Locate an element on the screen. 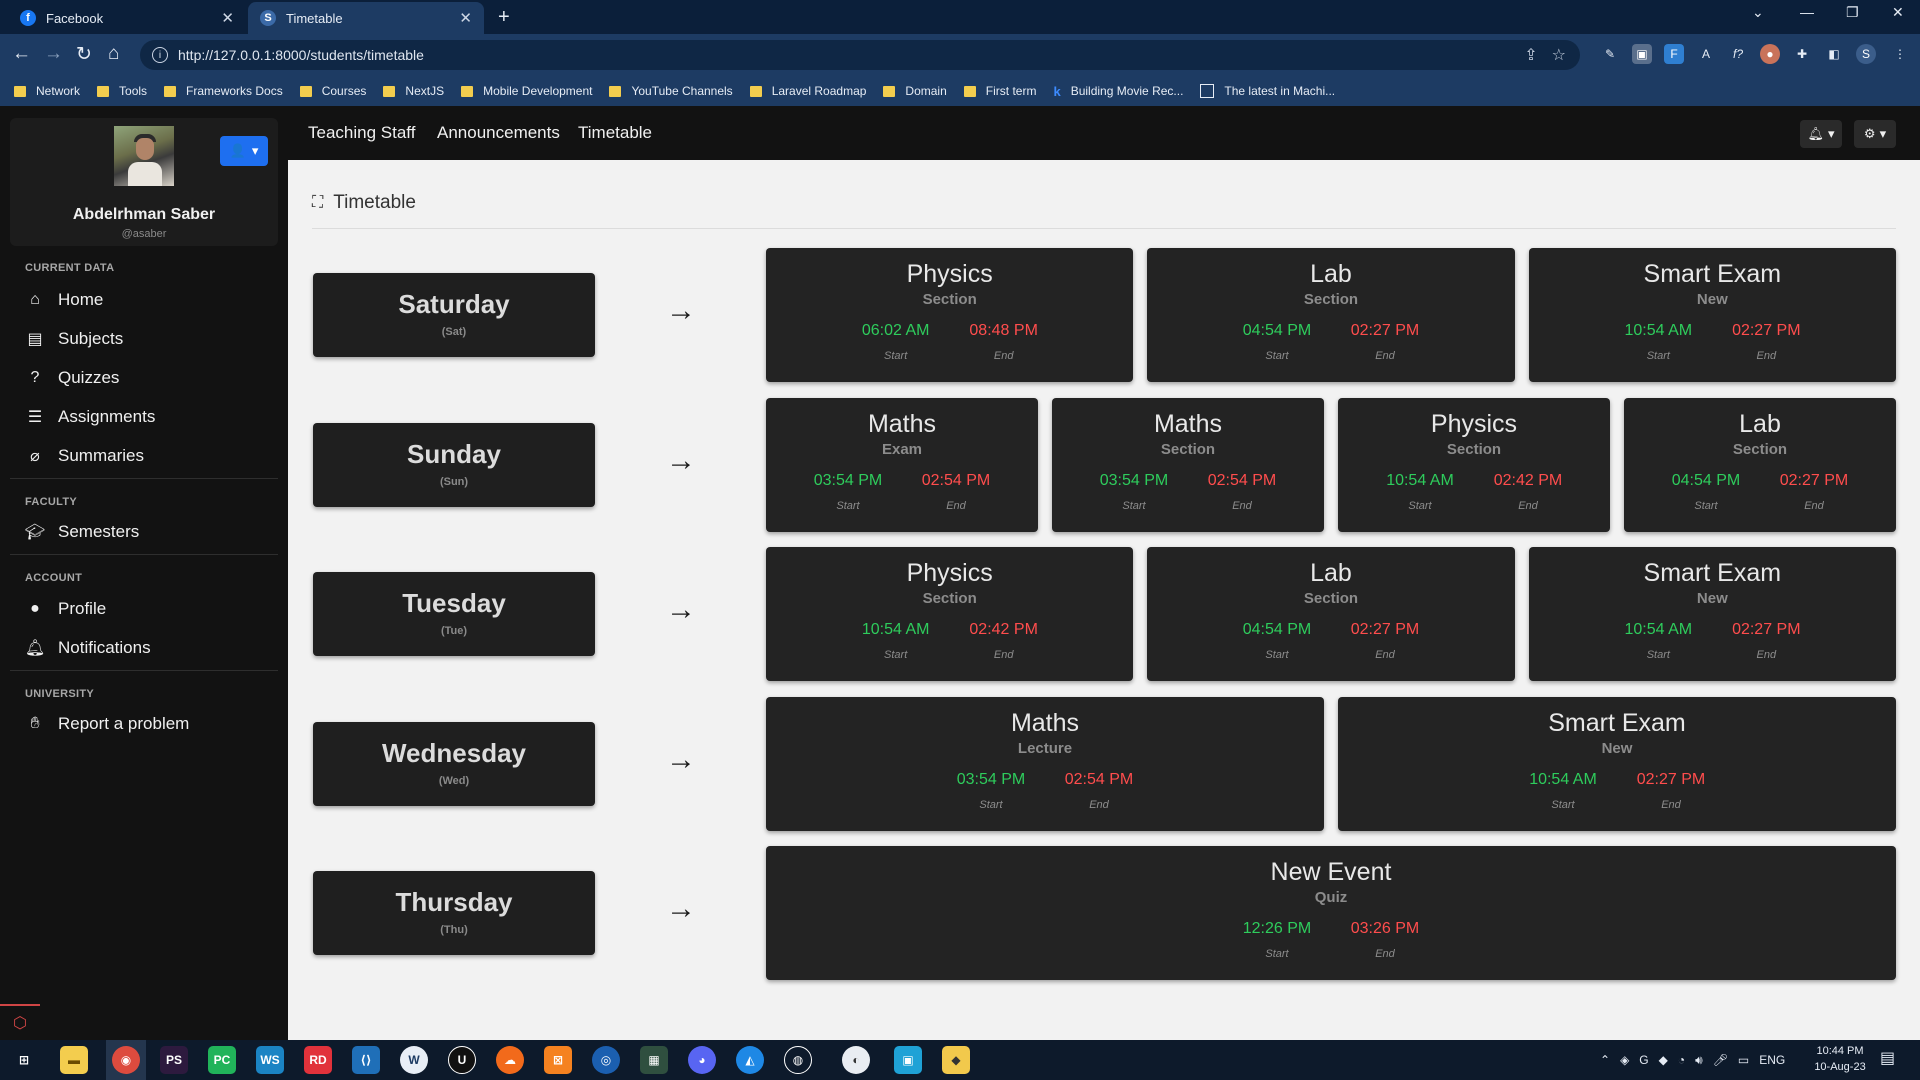 Image resolution: width=1920 pixels, height=1080 pixels. bookmark-item: Laravel Roadmap is located at coordinates (807, 91).